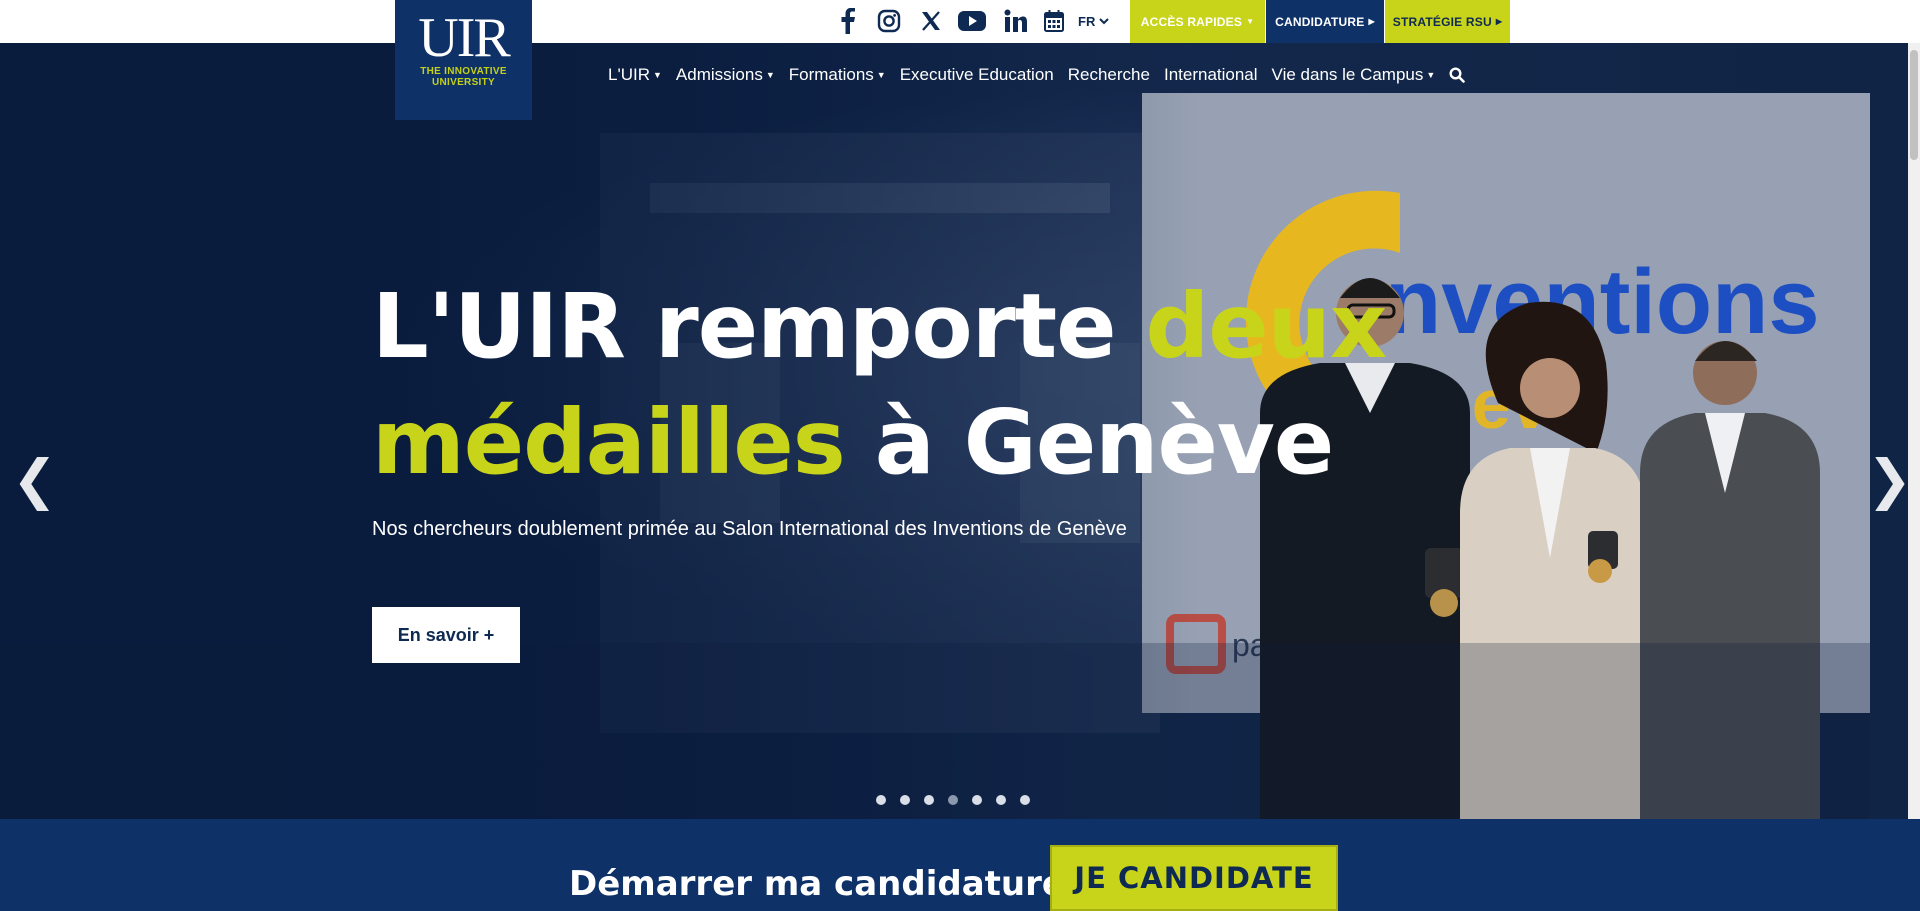  I want to click on next-slide-arrow: ❯, so click(1889, 479).